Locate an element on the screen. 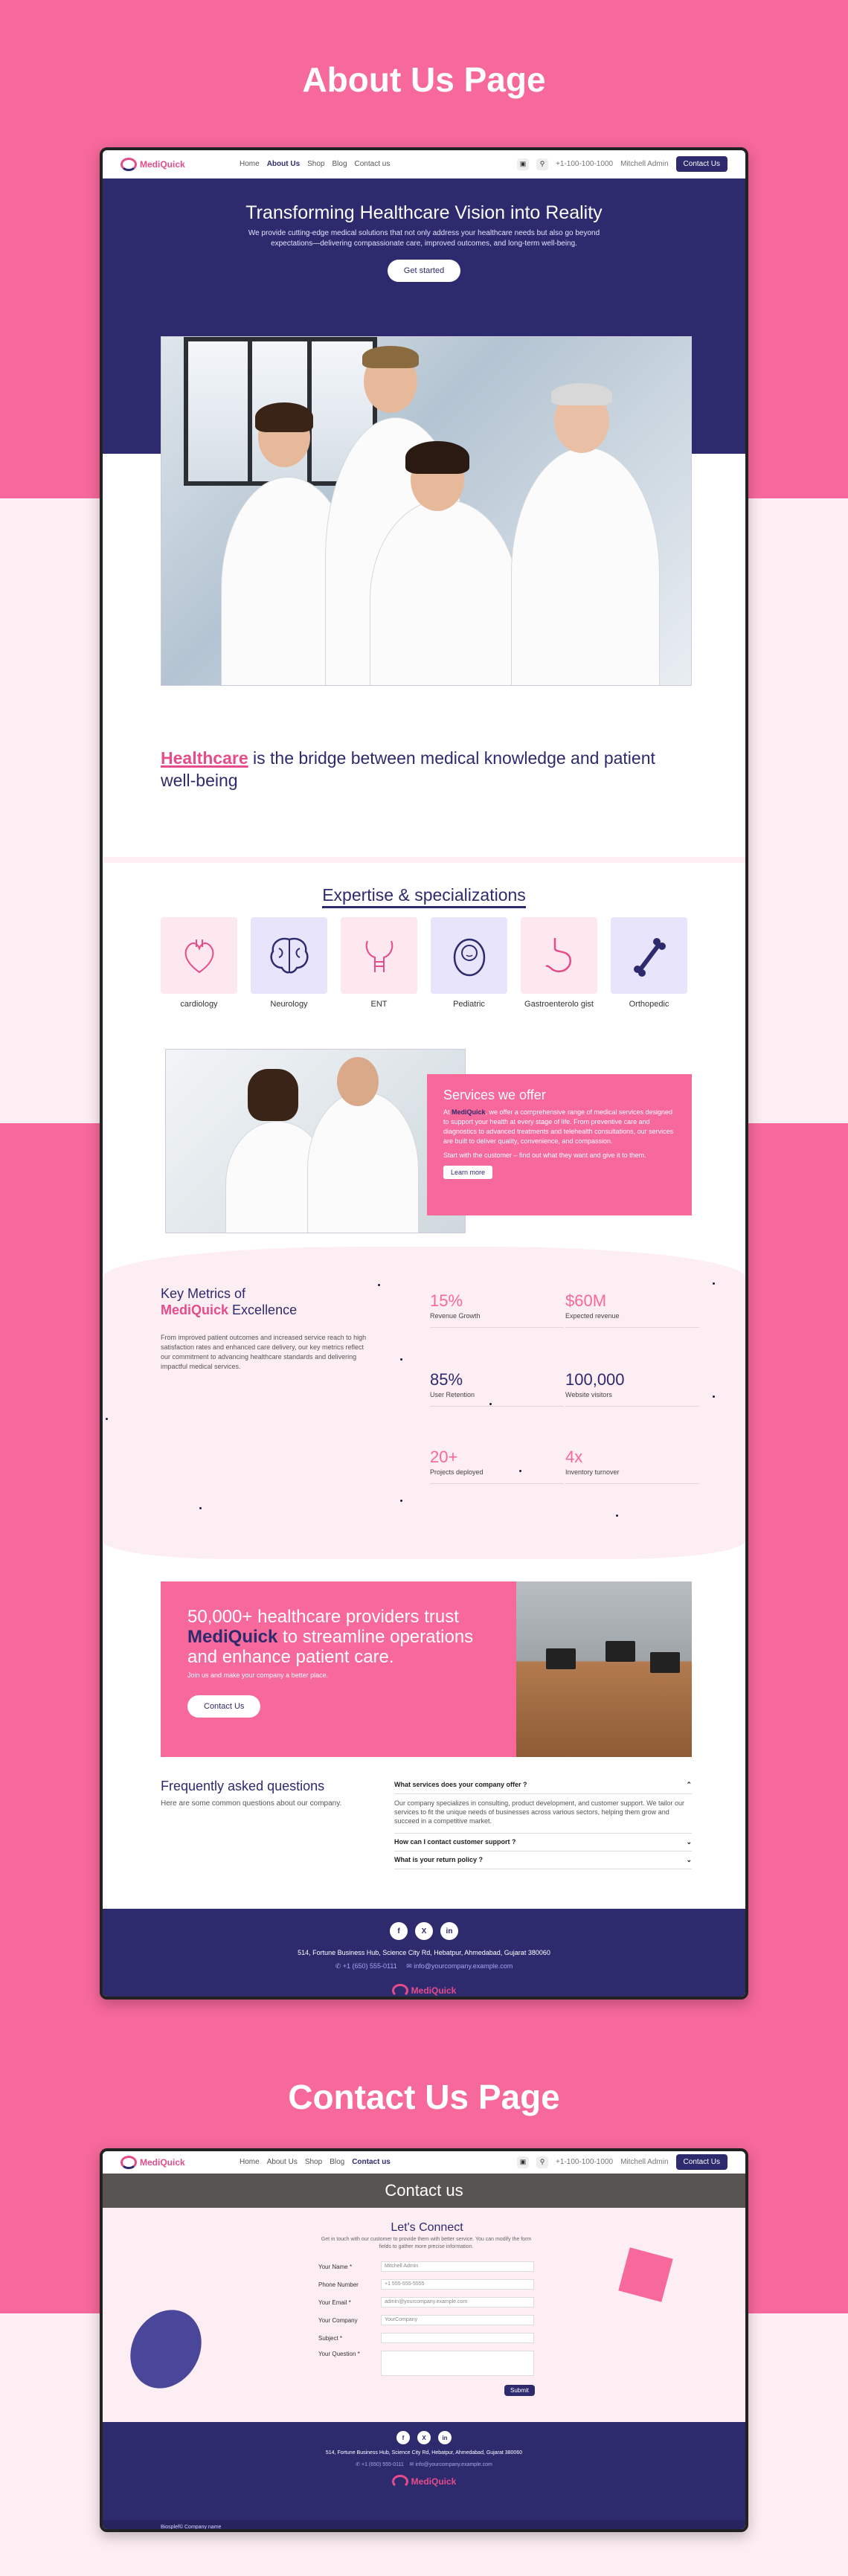  about-section-title: About Us Page is located at coordinates (424, 79).